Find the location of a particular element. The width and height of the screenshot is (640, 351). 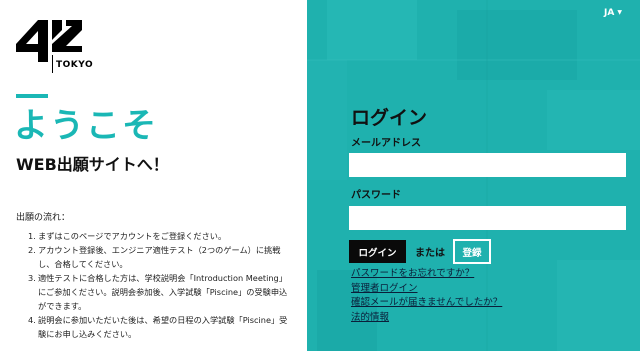

logo-42-mark is located at coordinates (49, 41).